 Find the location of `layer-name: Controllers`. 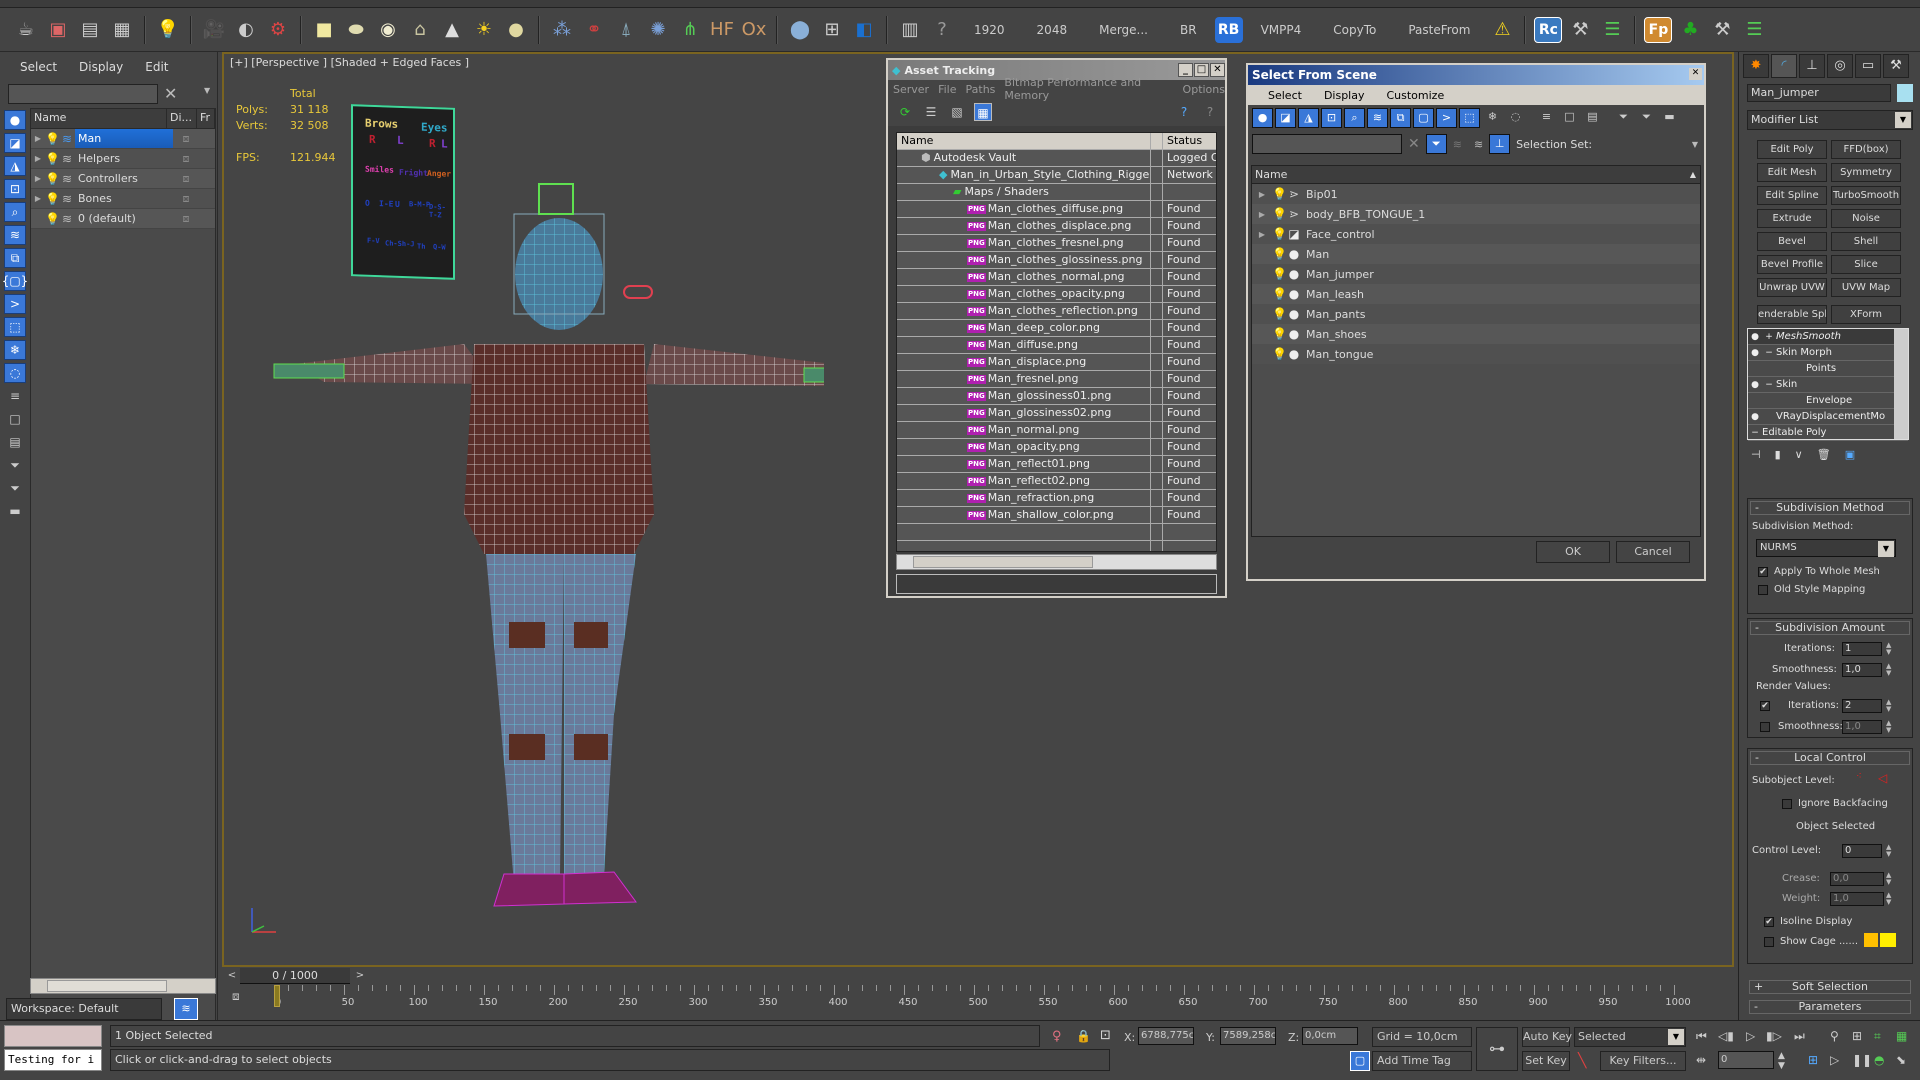

layer-name: Controllers is located at coordinates (124, 178).